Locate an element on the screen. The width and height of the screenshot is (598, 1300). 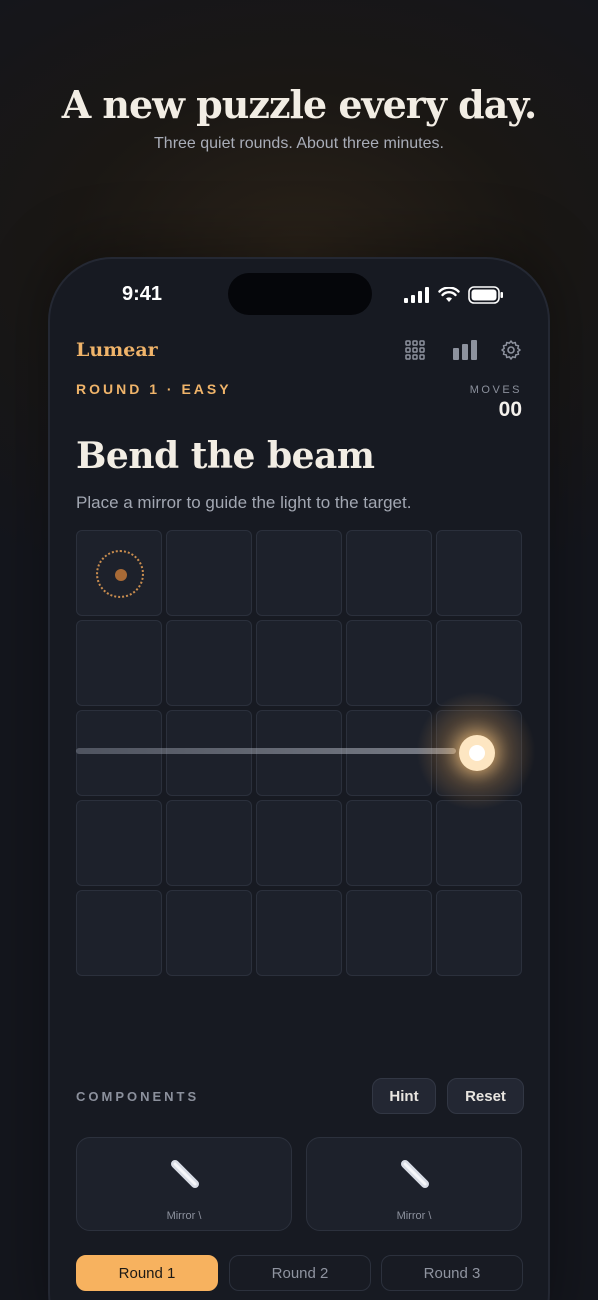
stats-icon is located at coordinates (464, 350).